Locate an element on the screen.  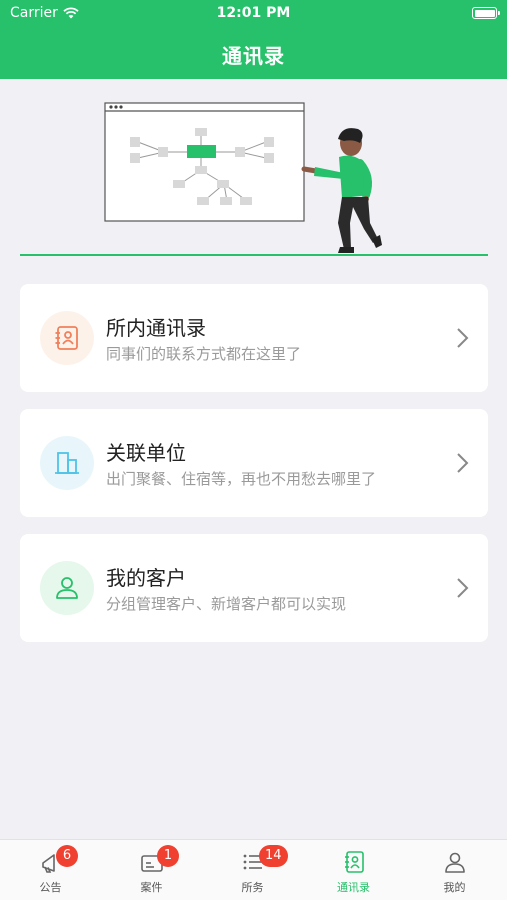
tab-firm-affairs: 14 所务 is located at coordinates (252, 870).